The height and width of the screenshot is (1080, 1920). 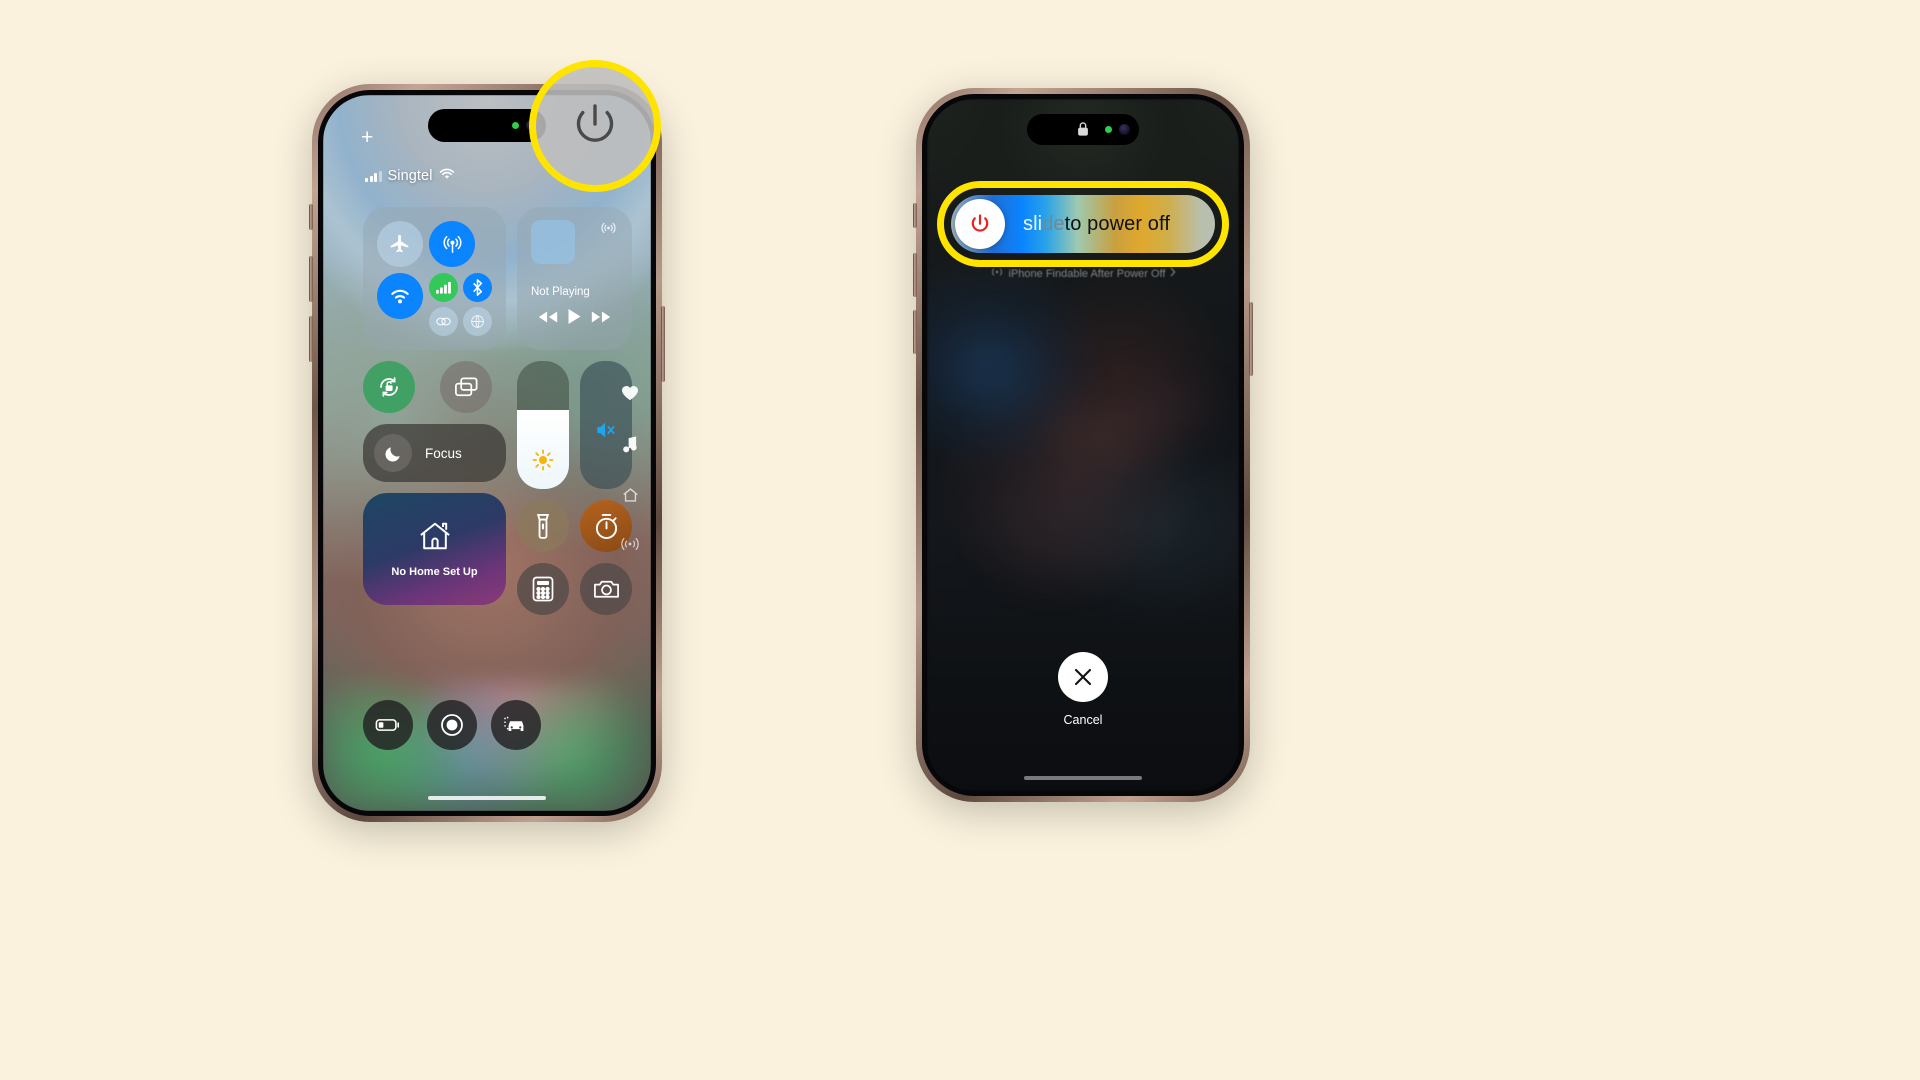 What do you see at coordinates (487, 798) in the screenshot?
I see `home-indicator` at bounding box center [487, 798].